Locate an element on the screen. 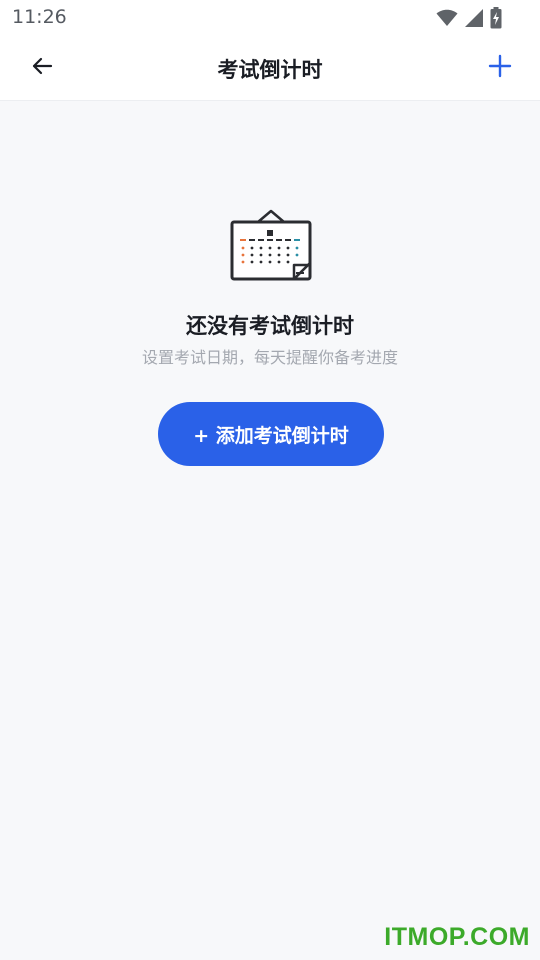 This screenshot has height=960, width=540. signal-icon is located at coordinates (474, 18).